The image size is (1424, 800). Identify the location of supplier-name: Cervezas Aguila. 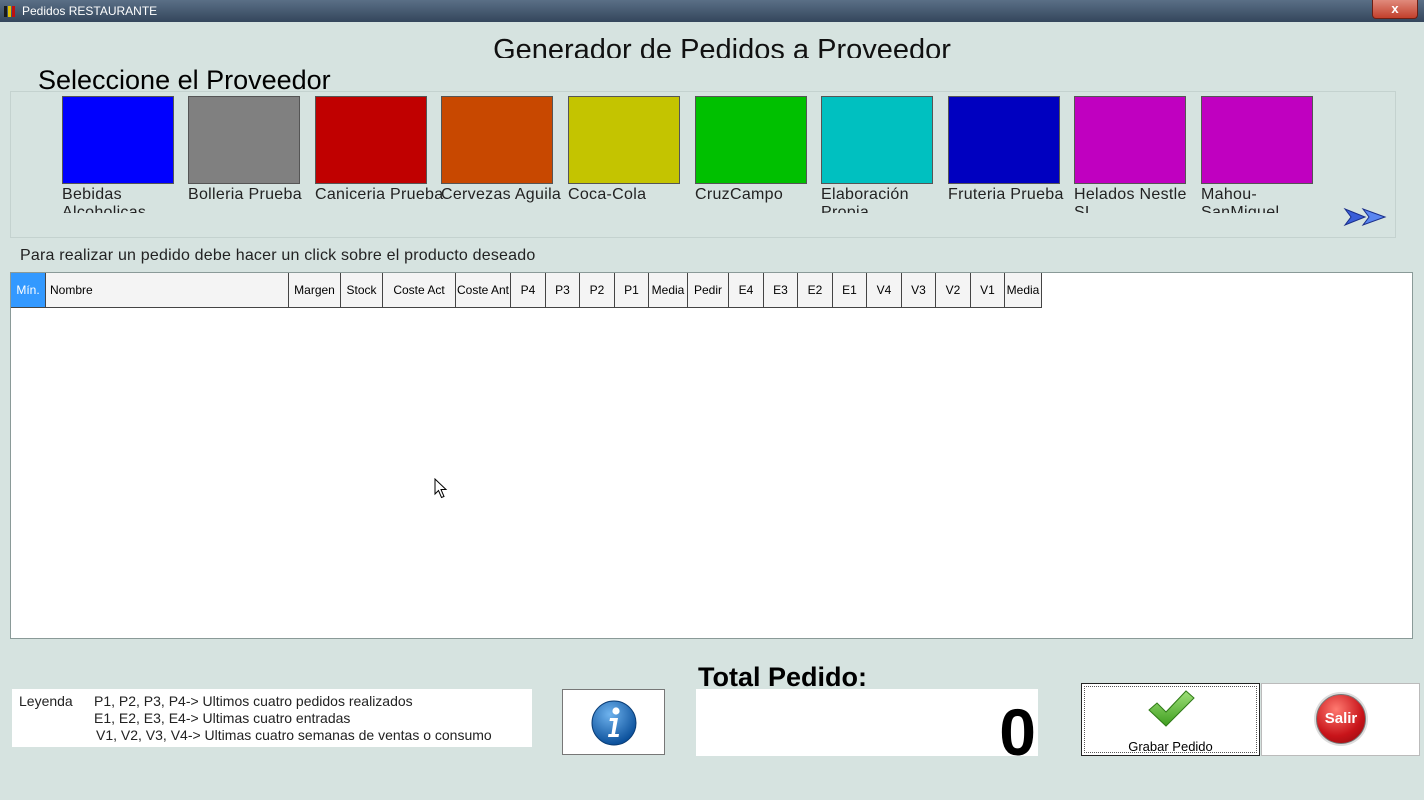
(501, 194).